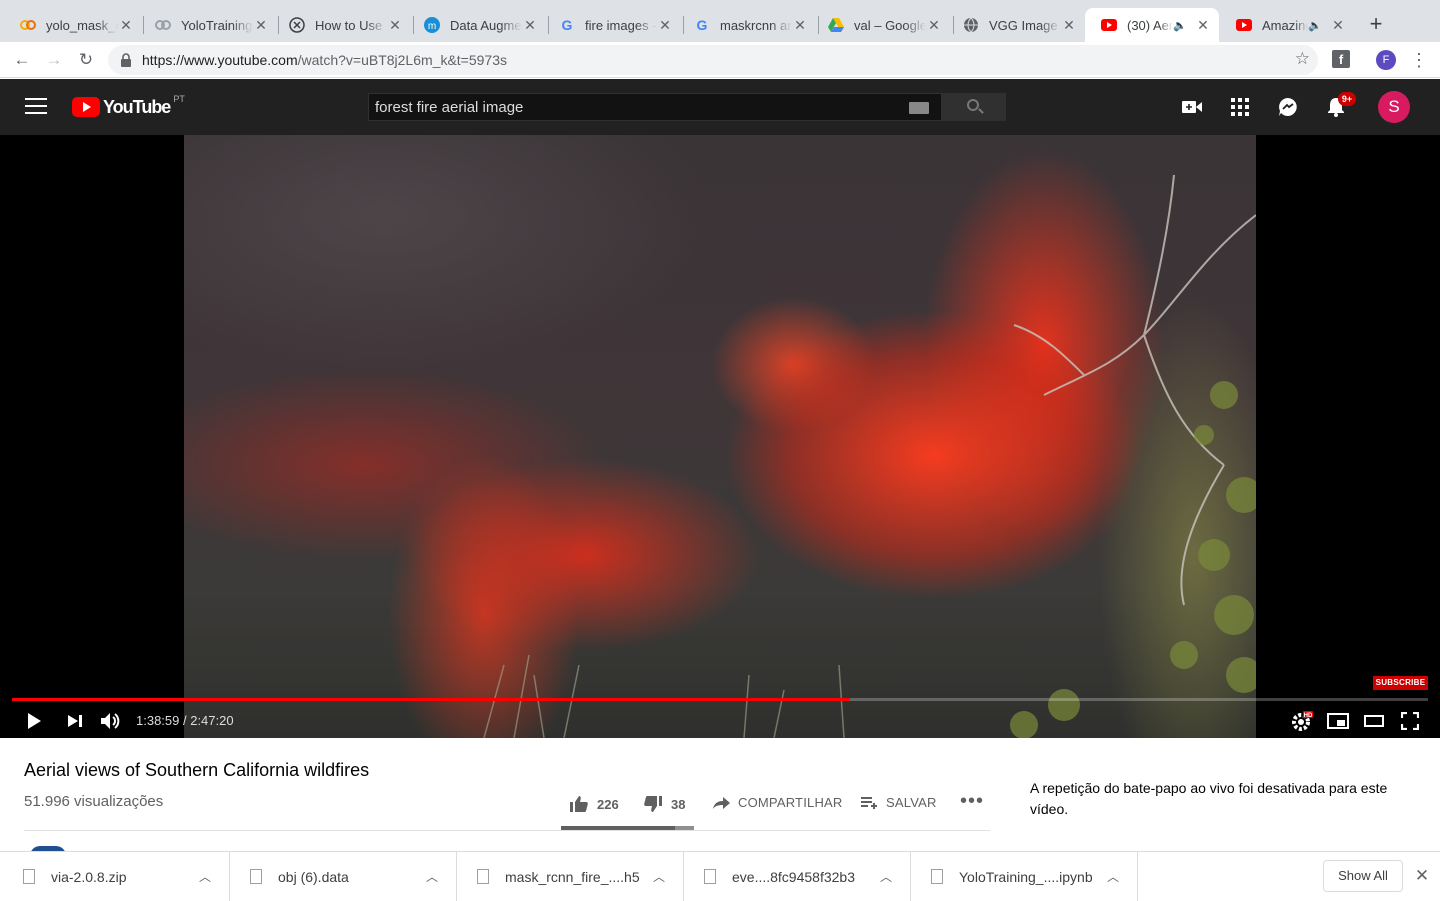 The height and width of the screenshot is (901, 1440). I want to click on download-item: YoloTraining_....ipynb ︿, so click(1024, 876).